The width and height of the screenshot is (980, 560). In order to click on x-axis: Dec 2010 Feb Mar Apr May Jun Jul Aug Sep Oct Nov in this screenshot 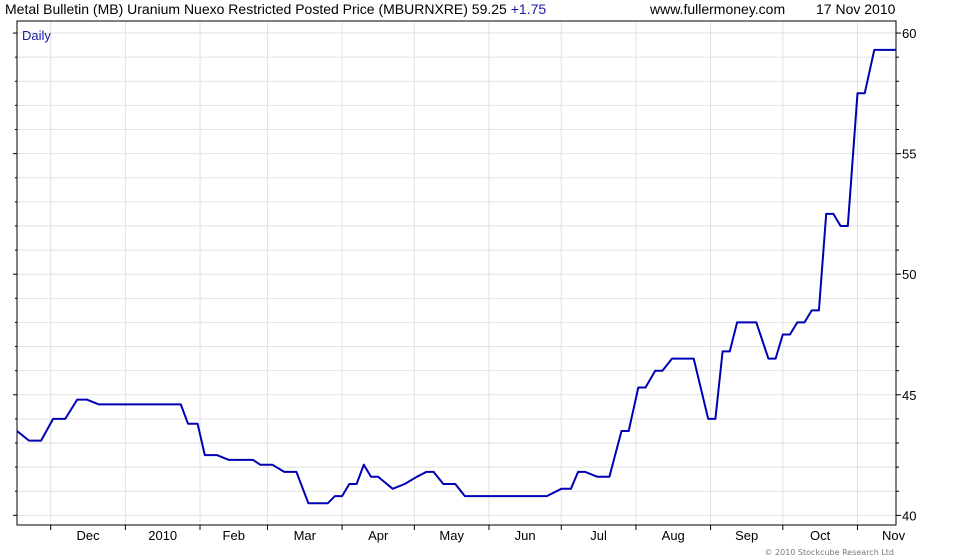, I will do `click(478, 534)`.